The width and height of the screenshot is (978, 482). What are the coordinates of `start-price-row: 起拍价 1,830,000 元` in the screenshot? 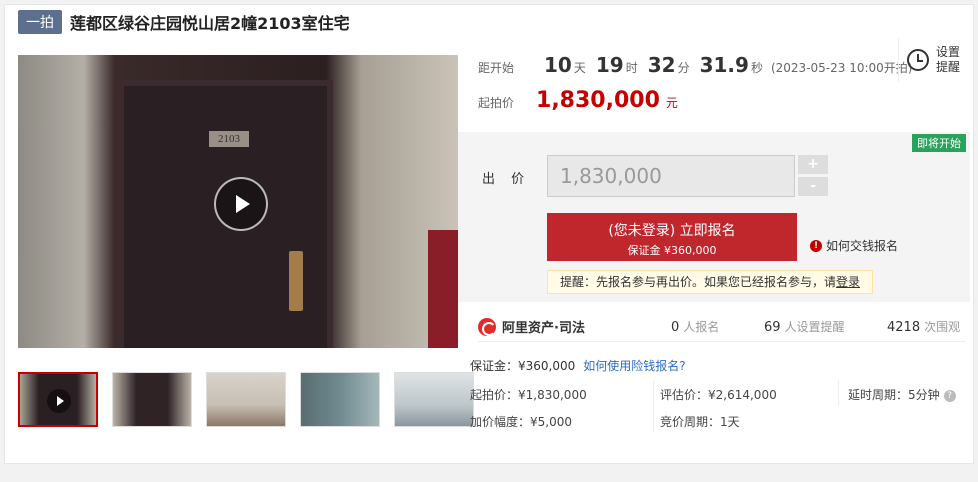 It's located at (578, 100).